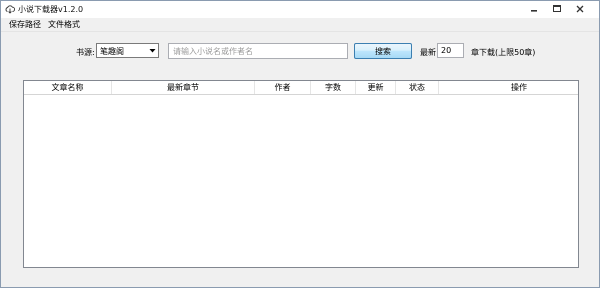 The width and height of the screenshot is (600, 288). What do you see at coordinates (503, 52) in the screenshot?
I see `chapter-limit-label: 章下载(上限50章)` at bounding box center [503, 52].